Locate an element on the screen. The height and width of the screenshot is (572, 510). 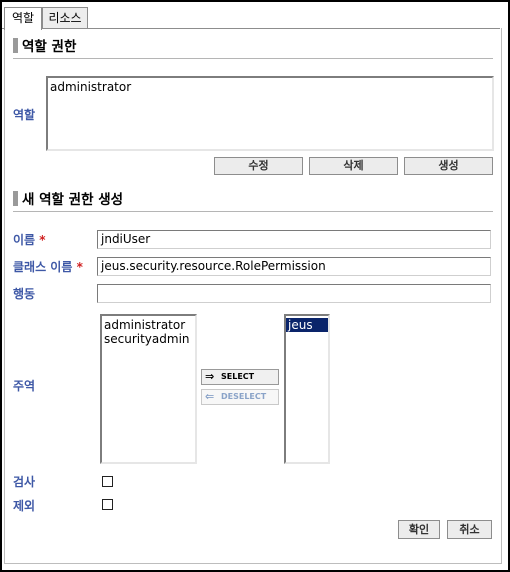
check-label: 검사 is located at coordinates (24, 482).